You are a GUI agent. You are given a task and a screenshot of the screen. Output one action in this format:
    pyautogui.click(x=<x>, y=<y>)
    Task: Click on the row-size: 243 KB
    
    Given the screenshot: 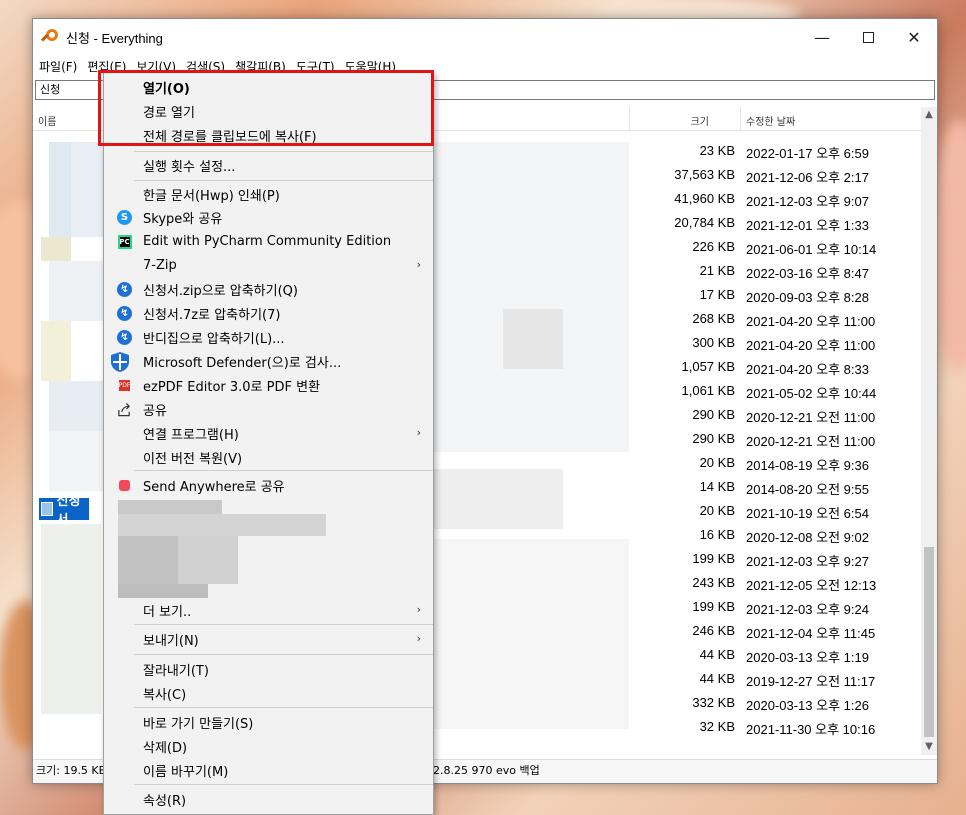 What is the action you would take?
    pyautogui.click(x=713, y=582)
    